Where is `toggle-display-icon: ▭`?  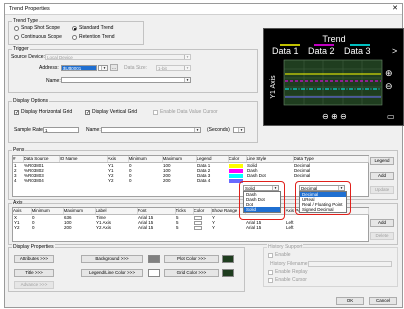 toggle-display-icon: ▭ is located at coordinates (391, 116).